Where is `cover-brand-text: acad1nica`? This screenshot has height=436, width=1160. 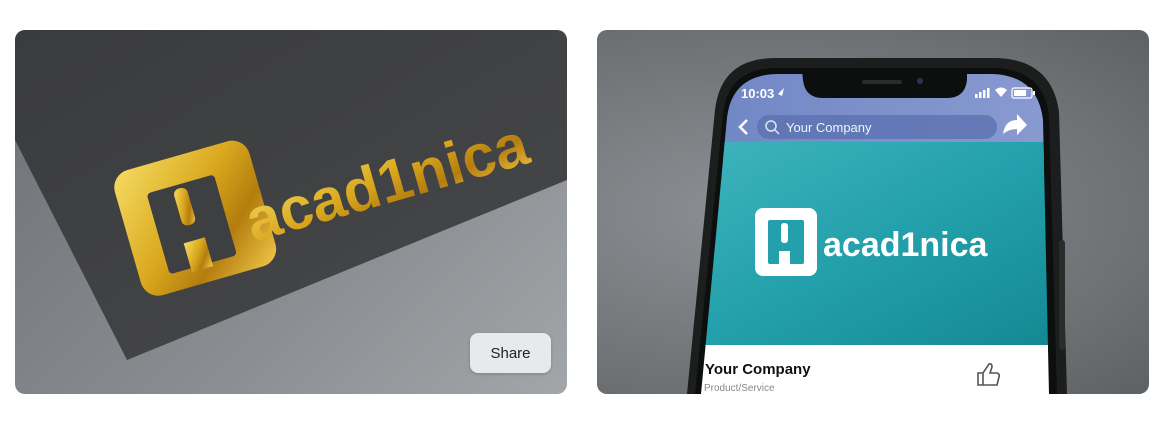
cover-brand-text: acad1nica is located at coordinates (906, 245).